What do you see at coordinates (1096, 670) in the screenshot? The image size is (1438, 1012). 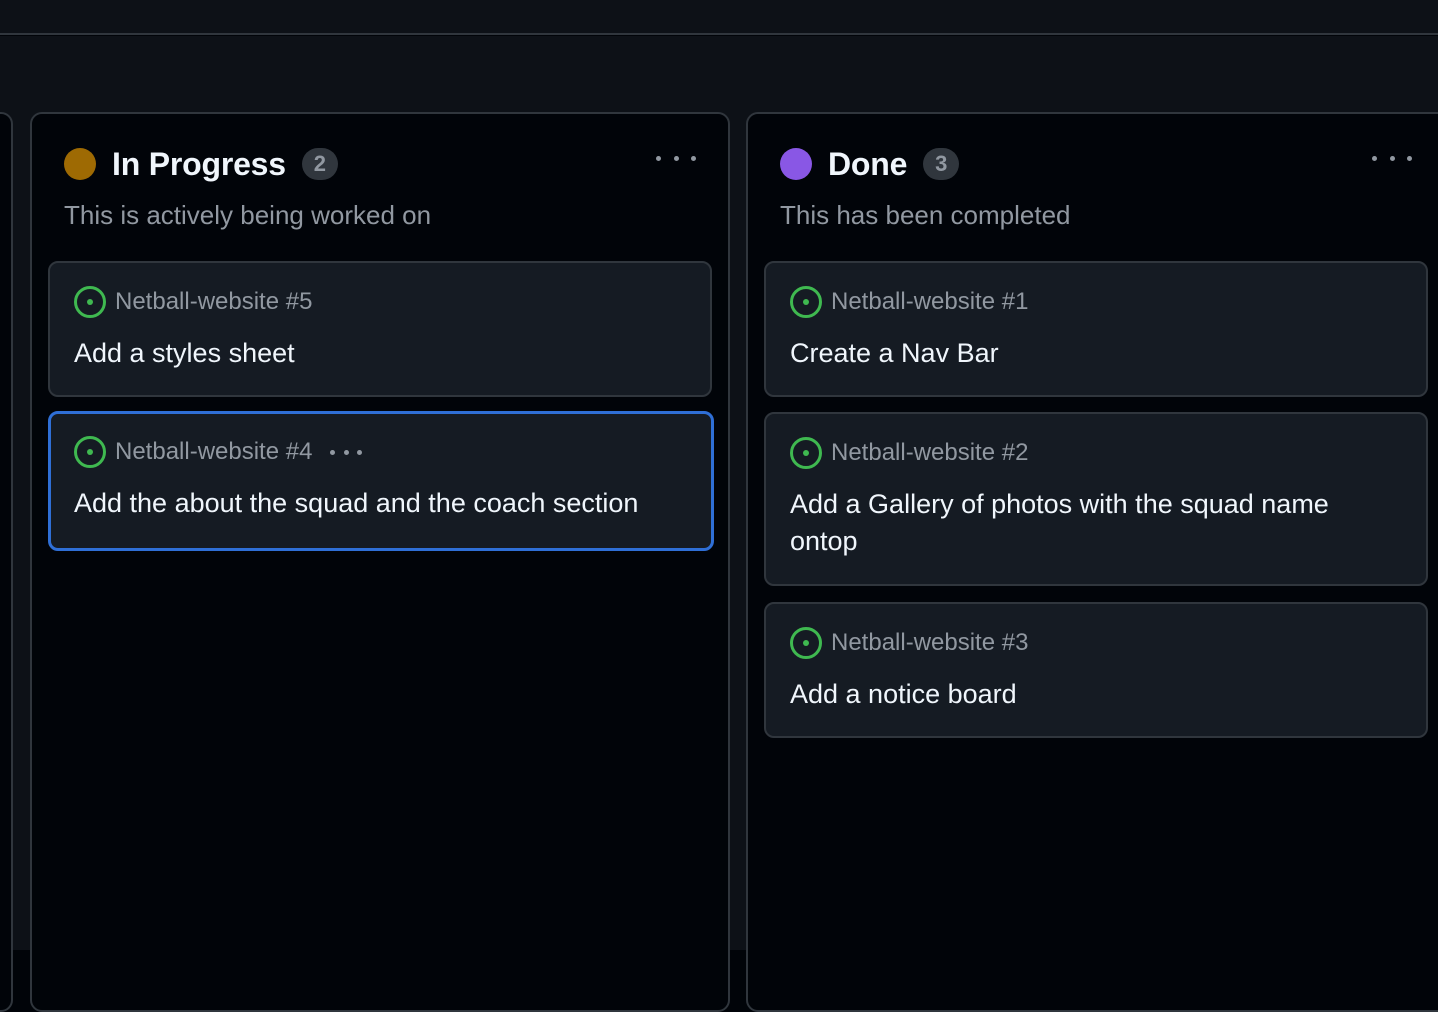 I see `issue-card: Netball-website #3 Add a notice board` at bounding box center [1096, 670].